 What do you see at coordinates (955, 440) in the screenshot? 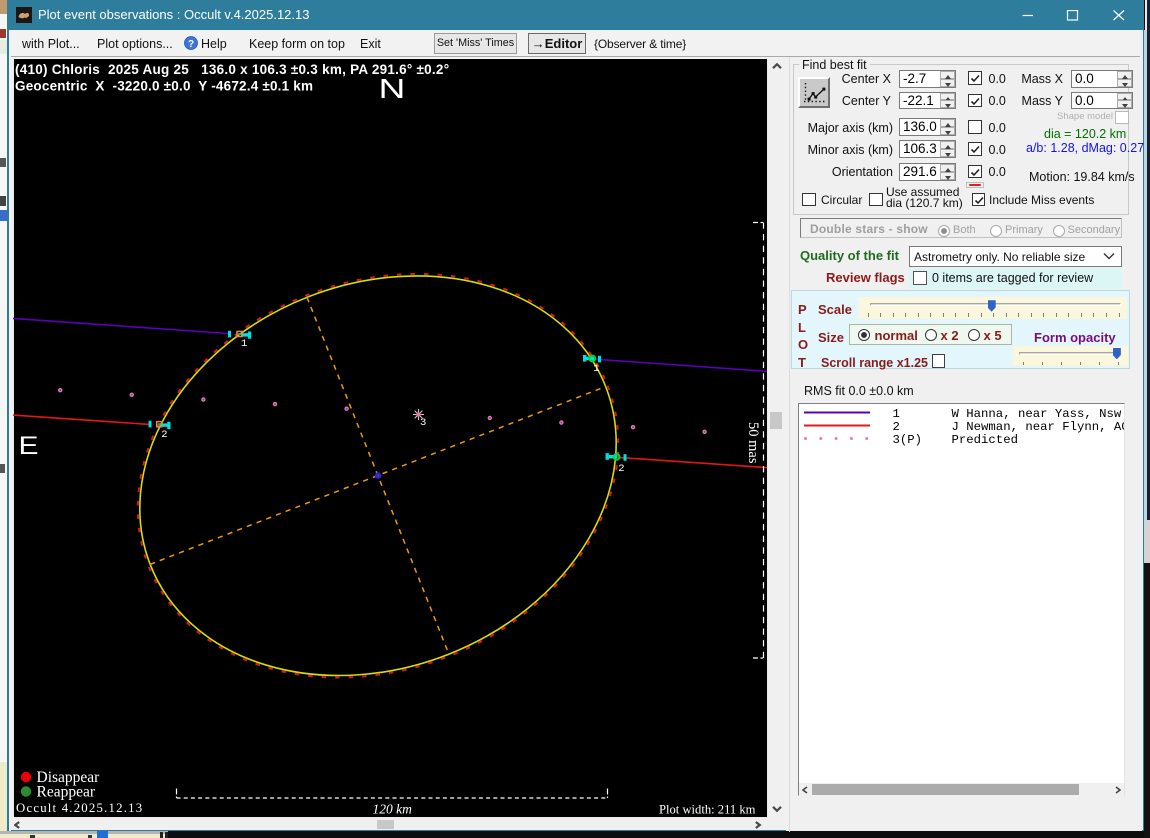
I see `svg-text: 3(P) Predicted` at bounding box center [955, 440].